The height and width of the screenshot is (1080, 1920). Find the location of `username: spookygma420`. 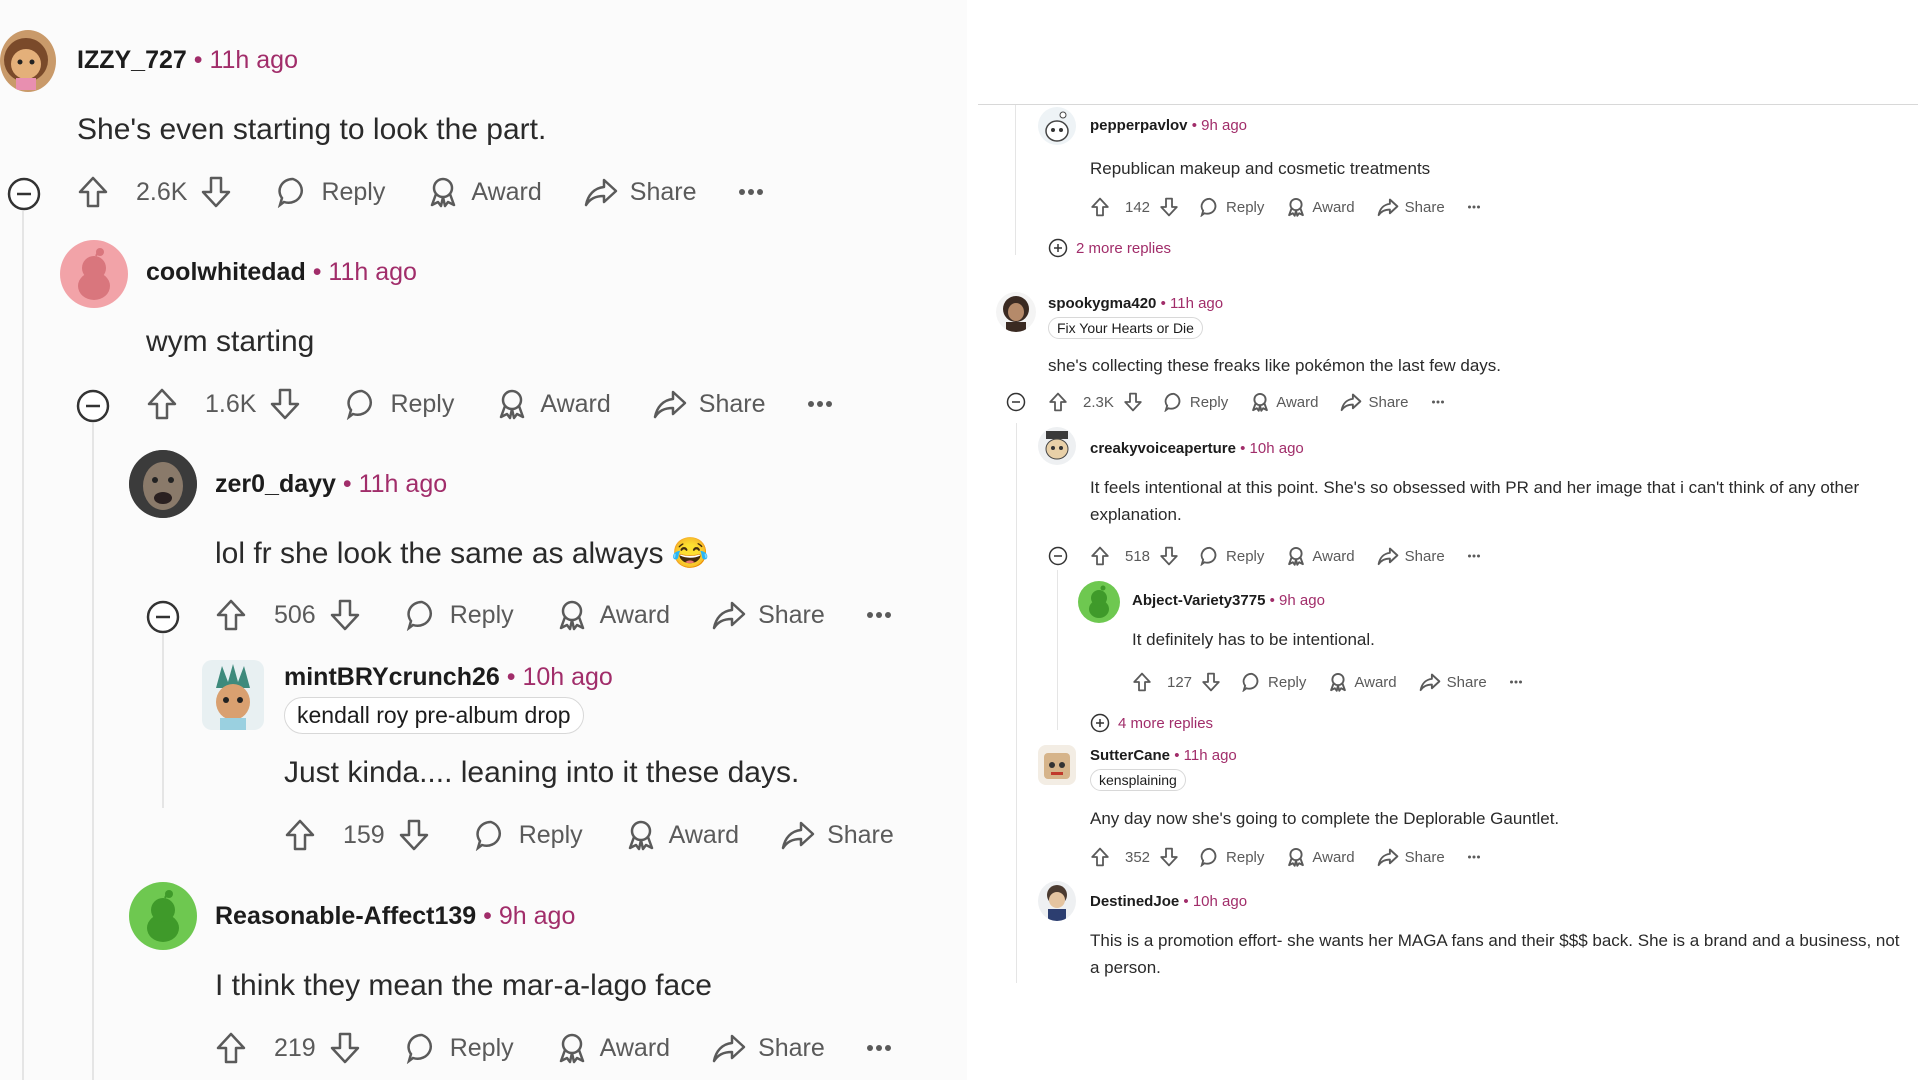

username: spookygma420 is located at coordinates (1102, 303).